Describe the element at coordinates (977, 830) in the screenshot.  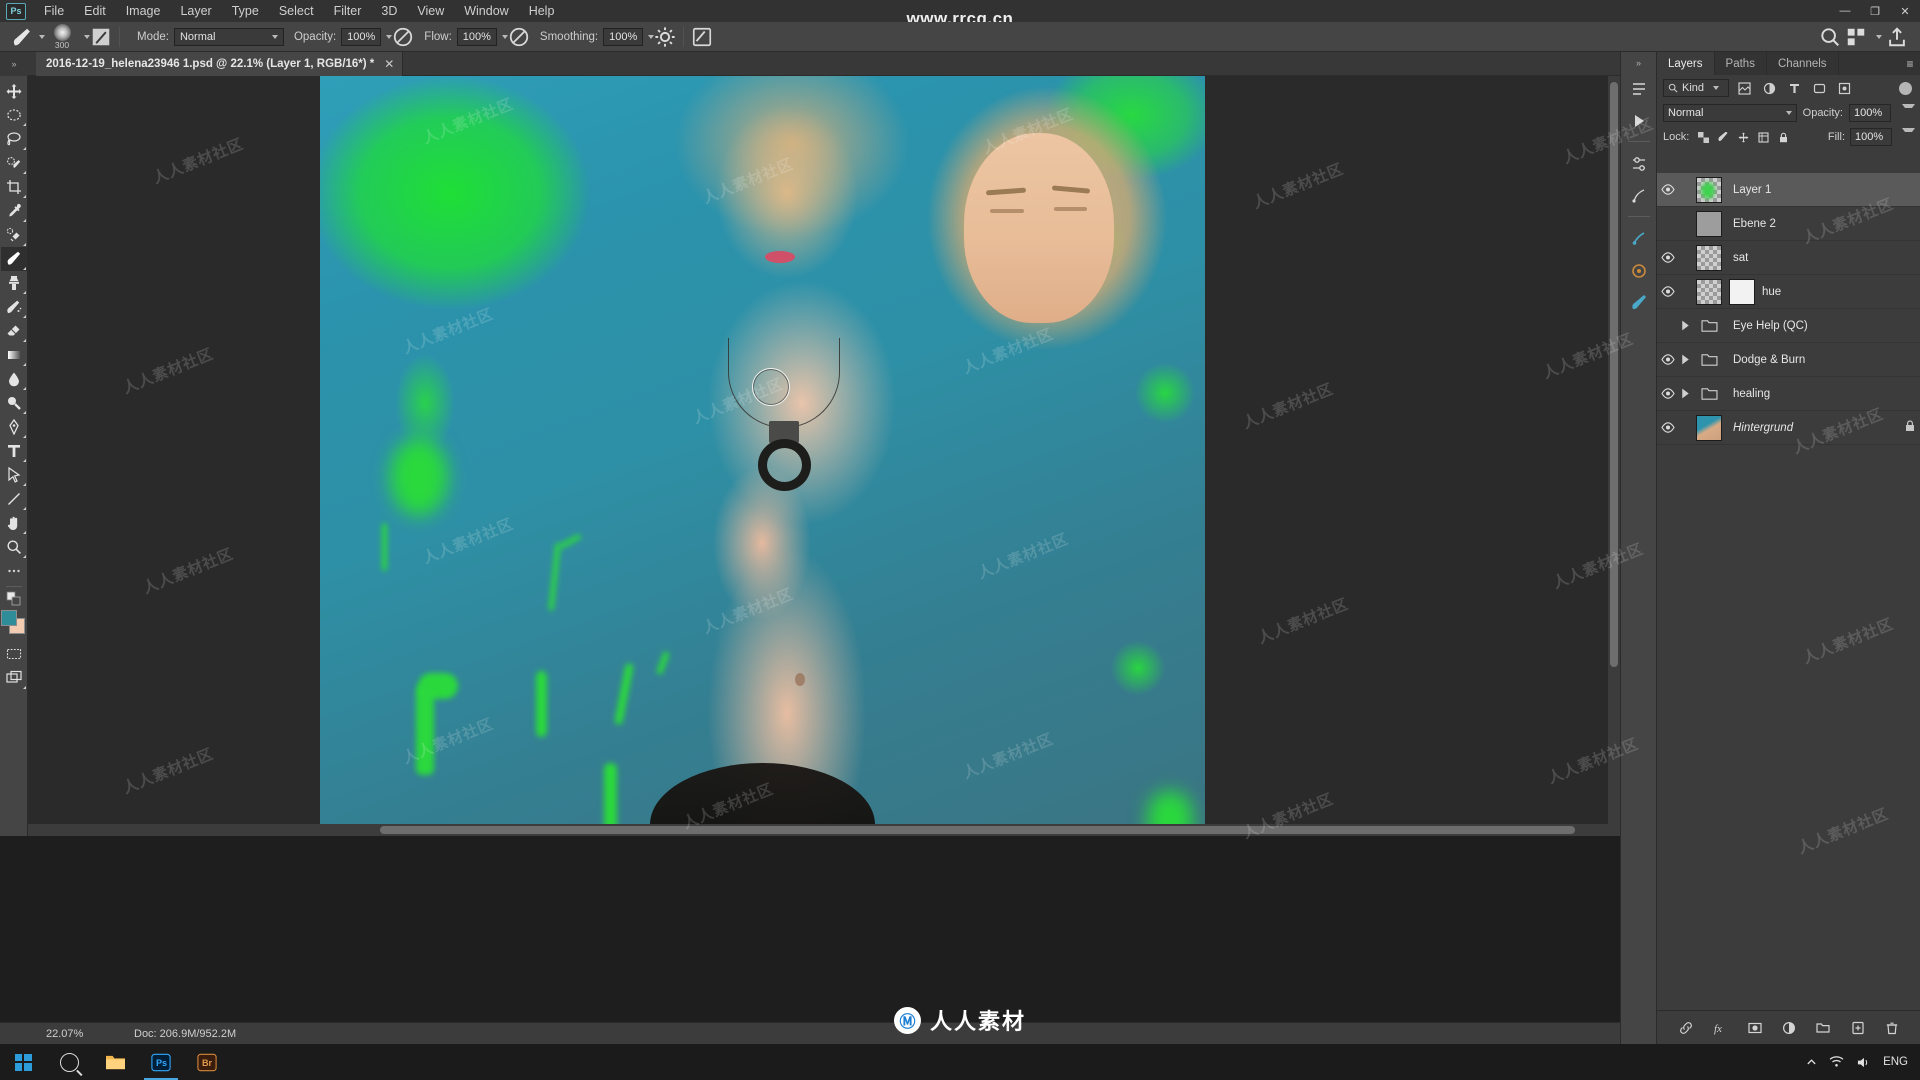
I see `scrollbar-thumb` at that location.